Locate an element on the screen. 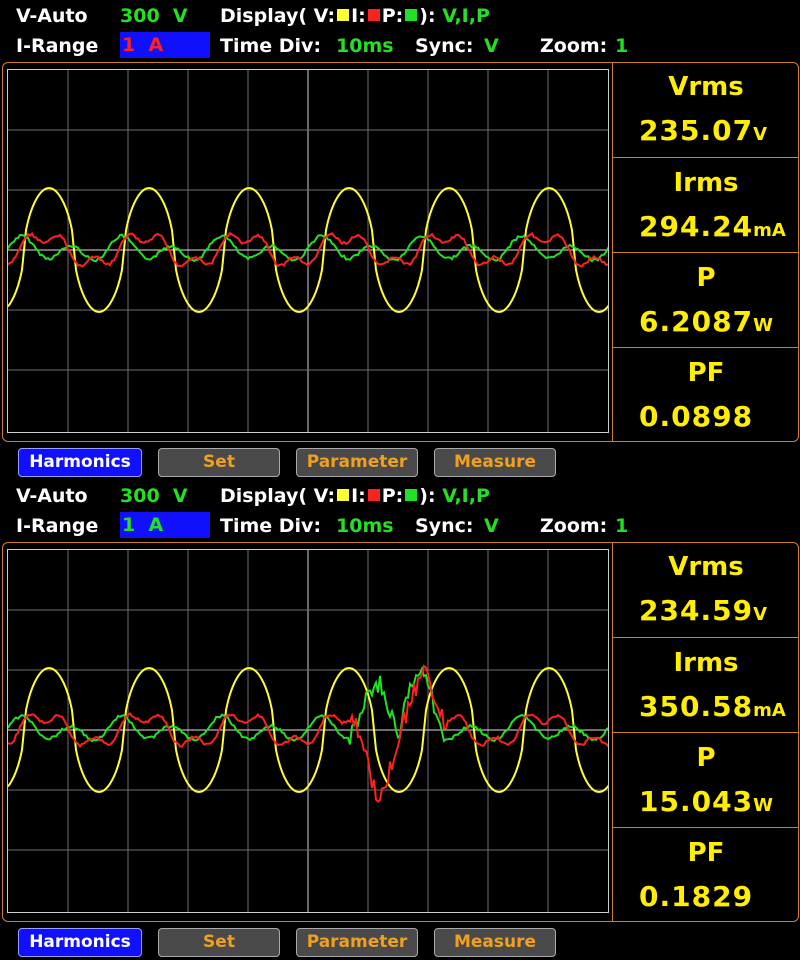  measurement-power: P 6.2087W is located at coordinates (705, 299).